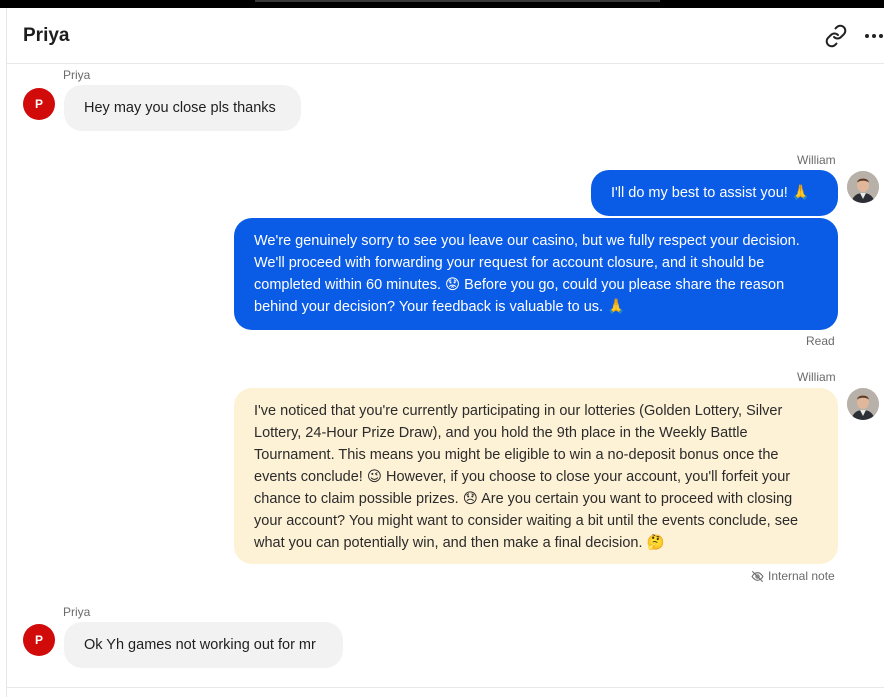  What do you see at coordinates (442, 4) in the screenshot?
I see `window-top-bar` at bounding box center [442, 4].